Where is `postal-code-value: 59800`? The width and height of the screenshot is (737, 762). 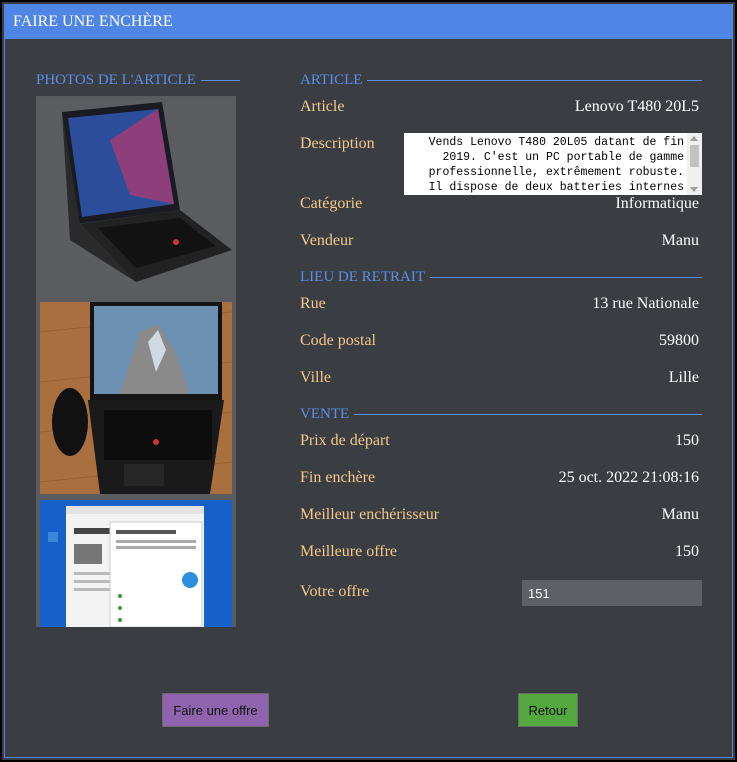 postal-code-value: 59800 is located at coordinates (679, 340).